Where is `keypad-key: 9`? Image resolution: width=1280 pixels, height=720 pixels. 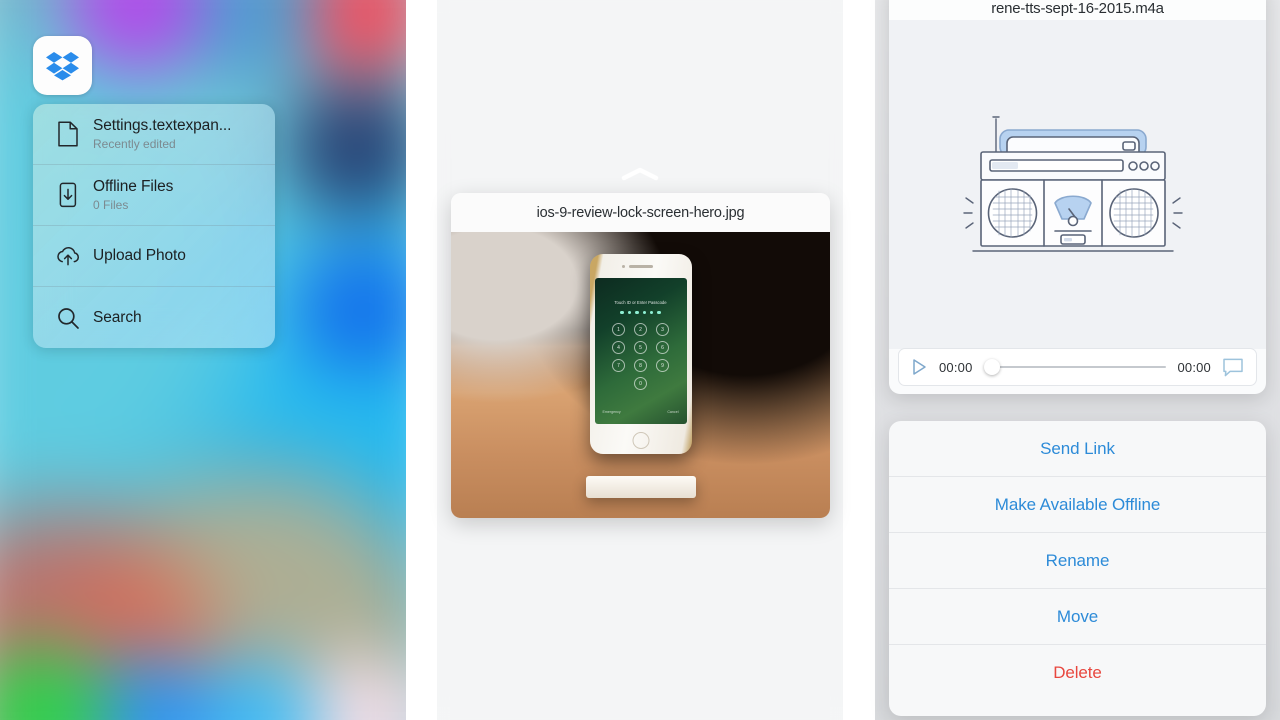
keypad-key: 9 is located at coordinates (662, 365).